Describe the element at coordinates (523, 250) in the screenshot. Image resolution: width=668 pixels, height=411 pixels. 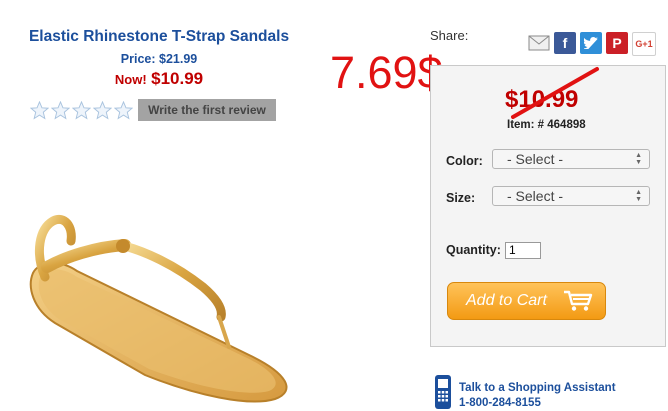
I see `quantity-input: 1` at that location.